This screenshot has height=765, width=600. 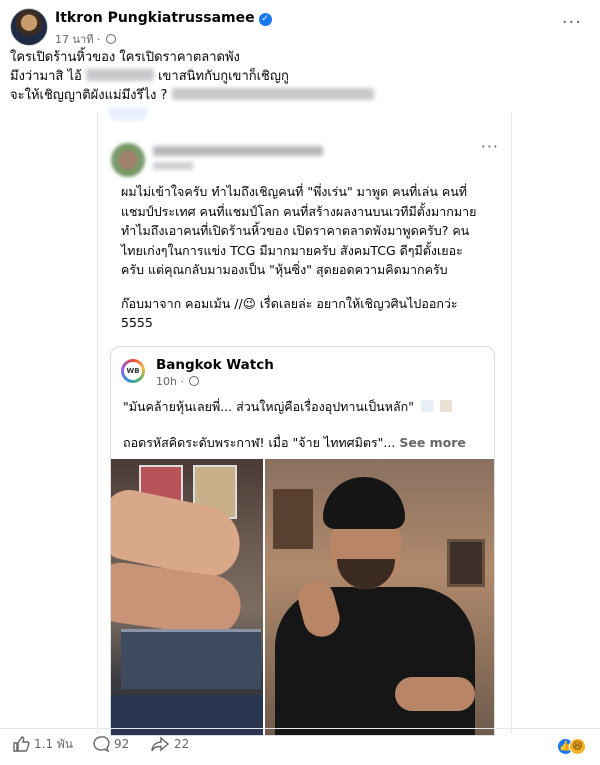 What do you see at coordinates (577, 746) in the screenshot?
I see `haha-reaction-icon: 😆` at bounding box center [577, 746].